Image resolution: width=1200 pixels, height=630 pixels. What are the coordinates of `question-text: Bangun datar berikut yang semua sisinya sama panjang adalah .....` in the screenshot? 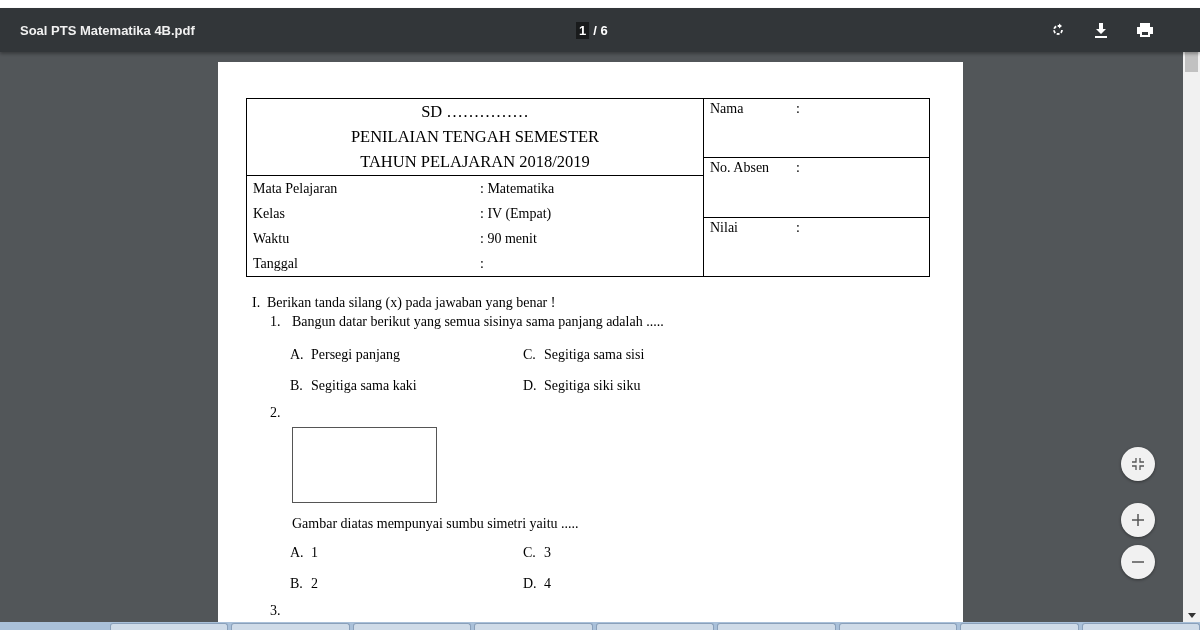 It's located at (478, 322).